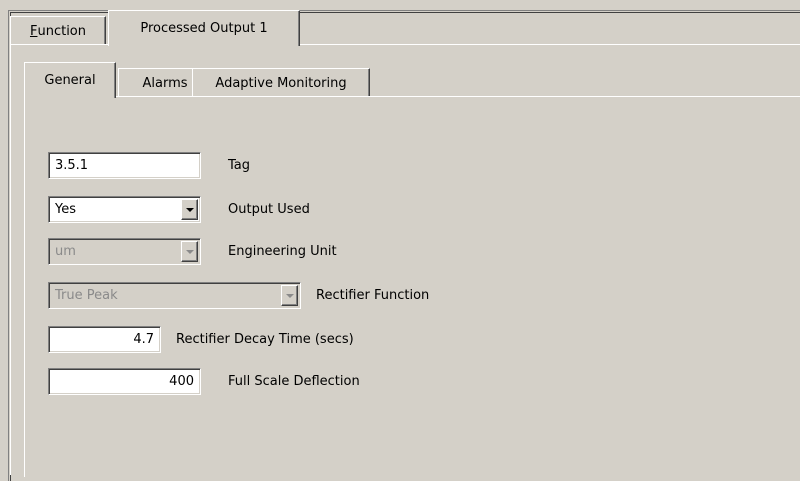  I want to click on tab-general-label: General, so click(70, 80).